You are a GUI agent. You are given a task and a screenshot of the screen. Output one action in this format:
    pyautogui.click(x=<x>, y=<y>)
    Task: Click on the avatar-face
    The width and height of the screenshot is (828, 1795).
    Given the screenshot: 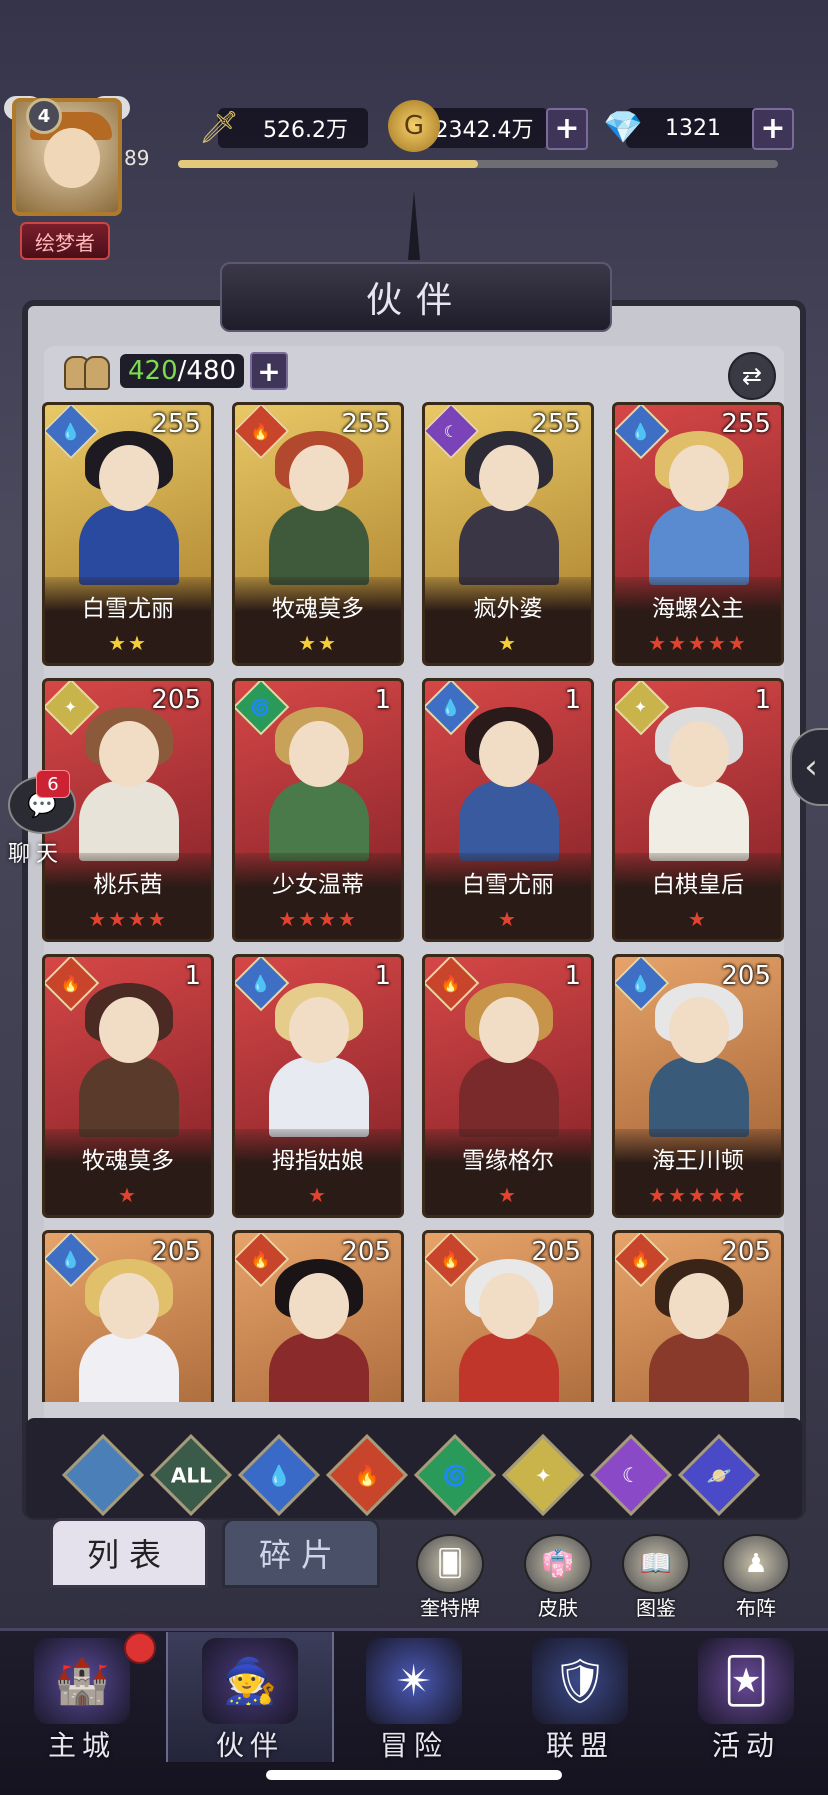 What is the action you would take?
    pyautogui.click(x=72, y=158)
    